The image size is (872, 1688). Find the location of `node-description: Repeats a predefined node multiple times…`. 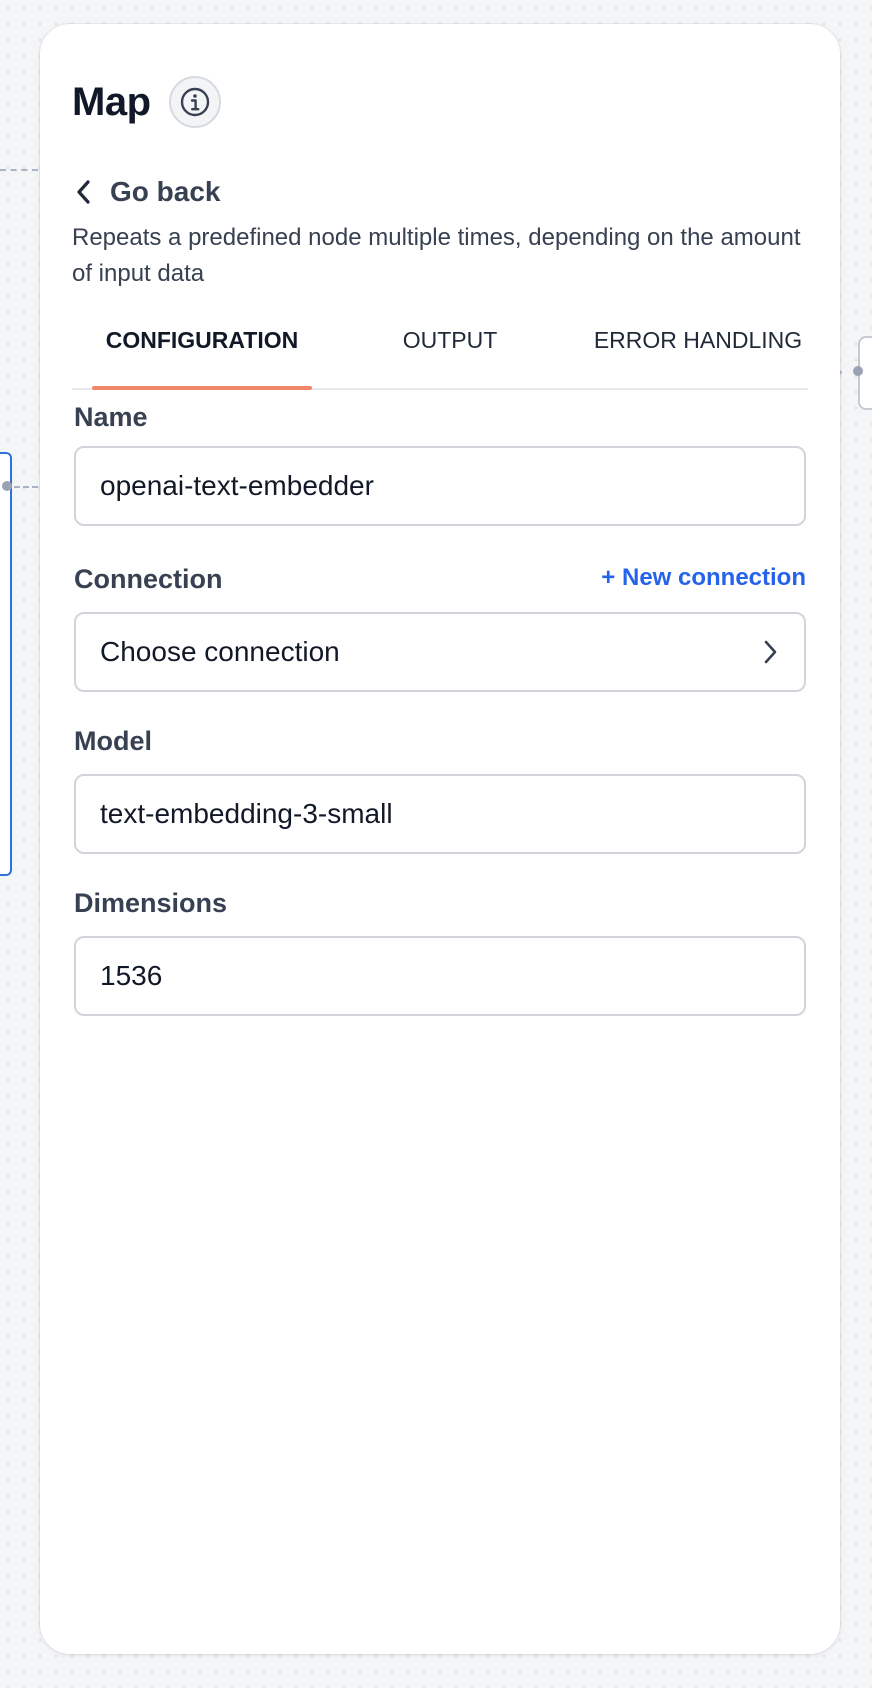

node-description: Repeats a predefined node multiple times… is located at coordinates (436, 255).